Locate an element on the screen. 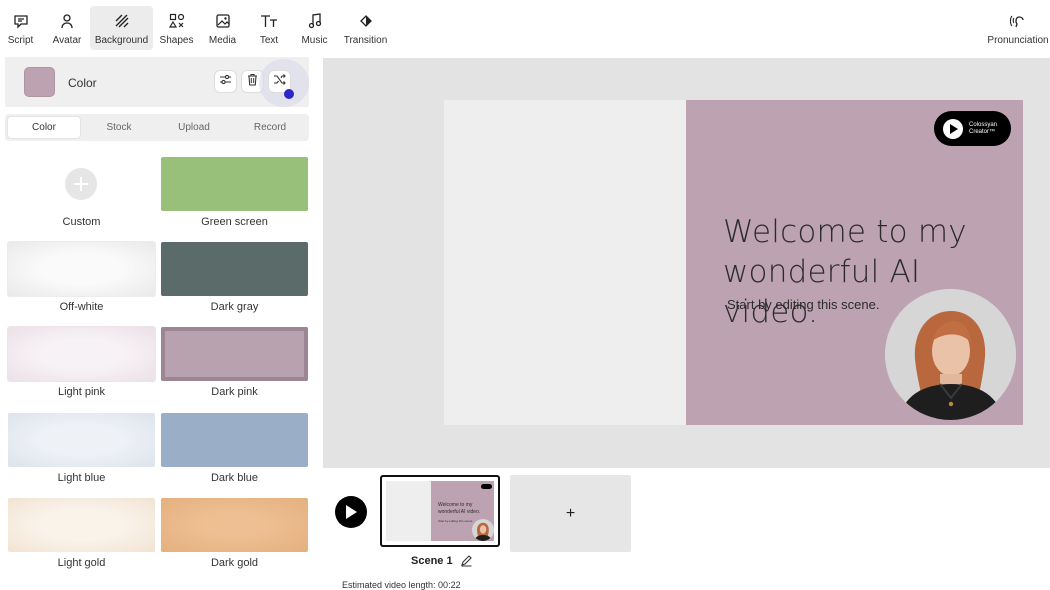 The height and width of the screenshot is (590, 1050). avatar is located at coordinates (950, 354).